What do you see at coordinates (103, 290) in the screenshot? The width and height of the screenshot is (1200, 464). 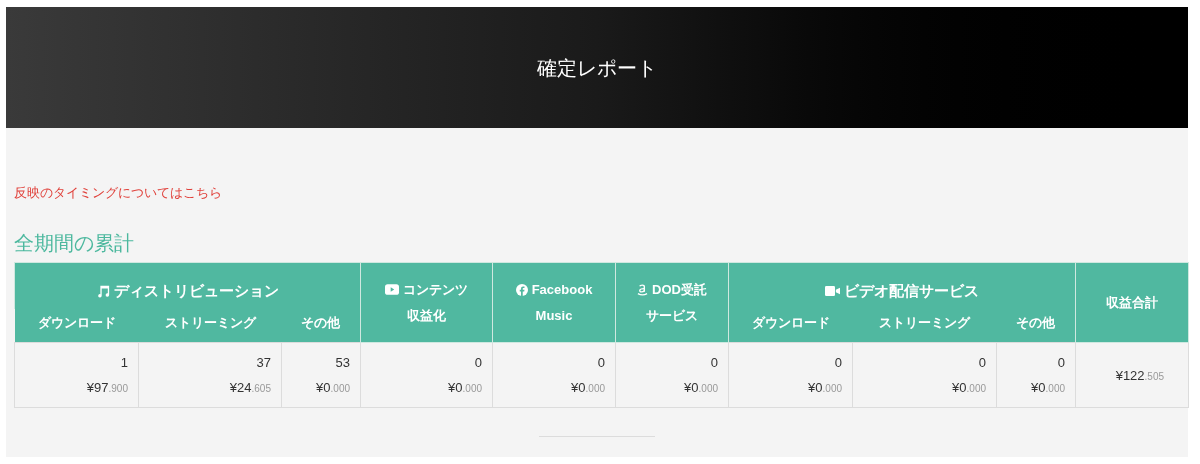 I see `music-note-icon` at bounding box center [103, 290].